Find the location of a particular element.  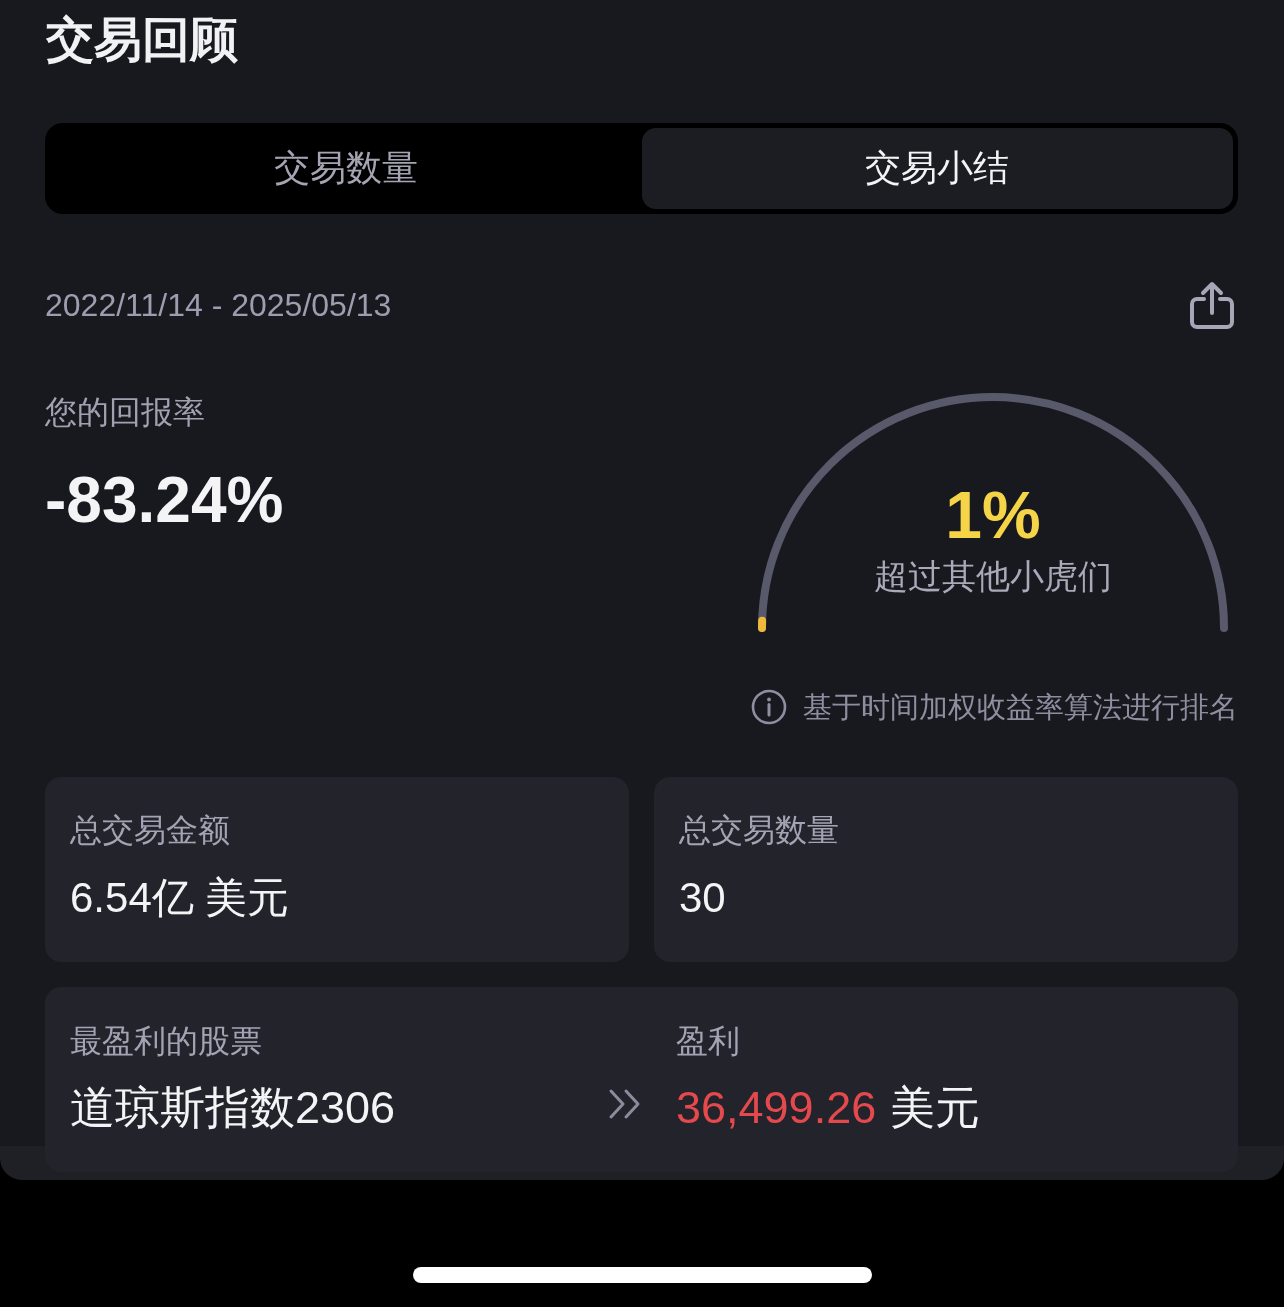

page-title: 交易回顾 is located at coordinates (142, 40).